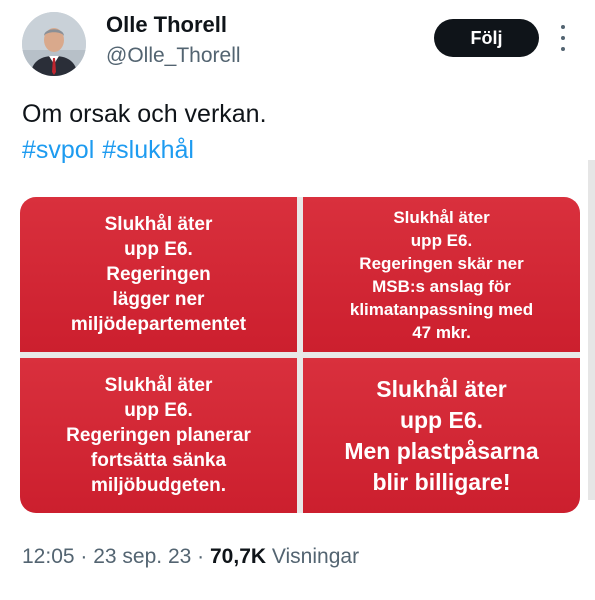 This screenshot has height=600, width=595. What do you see at coordinates (58, 150) in the screenshot?
I see `hashtag-link: #svpol` at bounding box center [58, 150].